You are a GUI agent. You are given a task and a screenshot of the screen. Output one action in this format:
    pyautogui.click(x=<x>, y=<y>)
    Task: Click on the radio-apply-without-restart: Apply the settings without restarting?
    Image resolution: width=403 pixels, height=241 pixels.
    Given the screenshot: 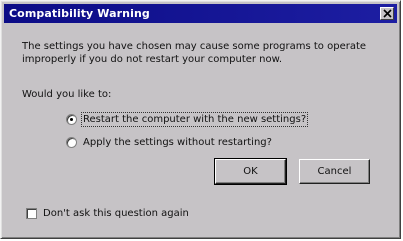 What is the action you would take?
    pyautogui.click(x=169, y=142)
    